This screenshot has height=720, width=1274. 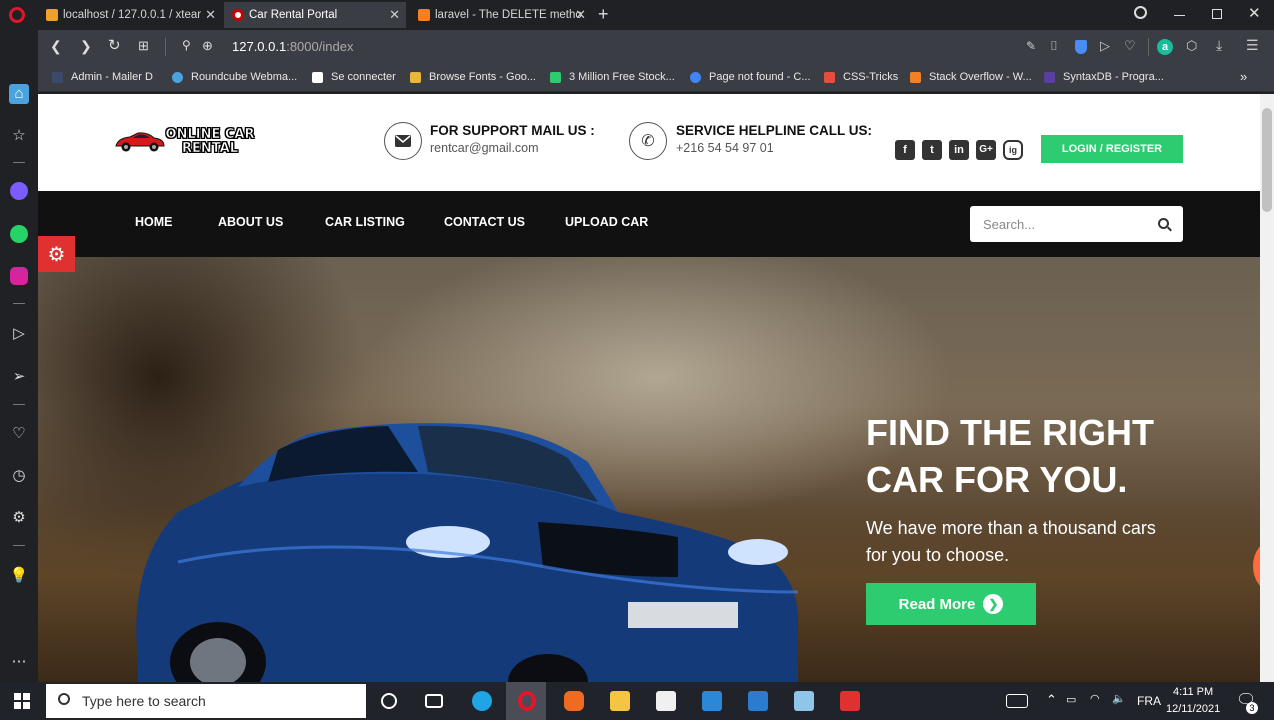 What do you see at coordinates (1051, 700) in the screenshot?
I see `tray-chevron-icon: ⌃` at bounding box center [1051, 700].